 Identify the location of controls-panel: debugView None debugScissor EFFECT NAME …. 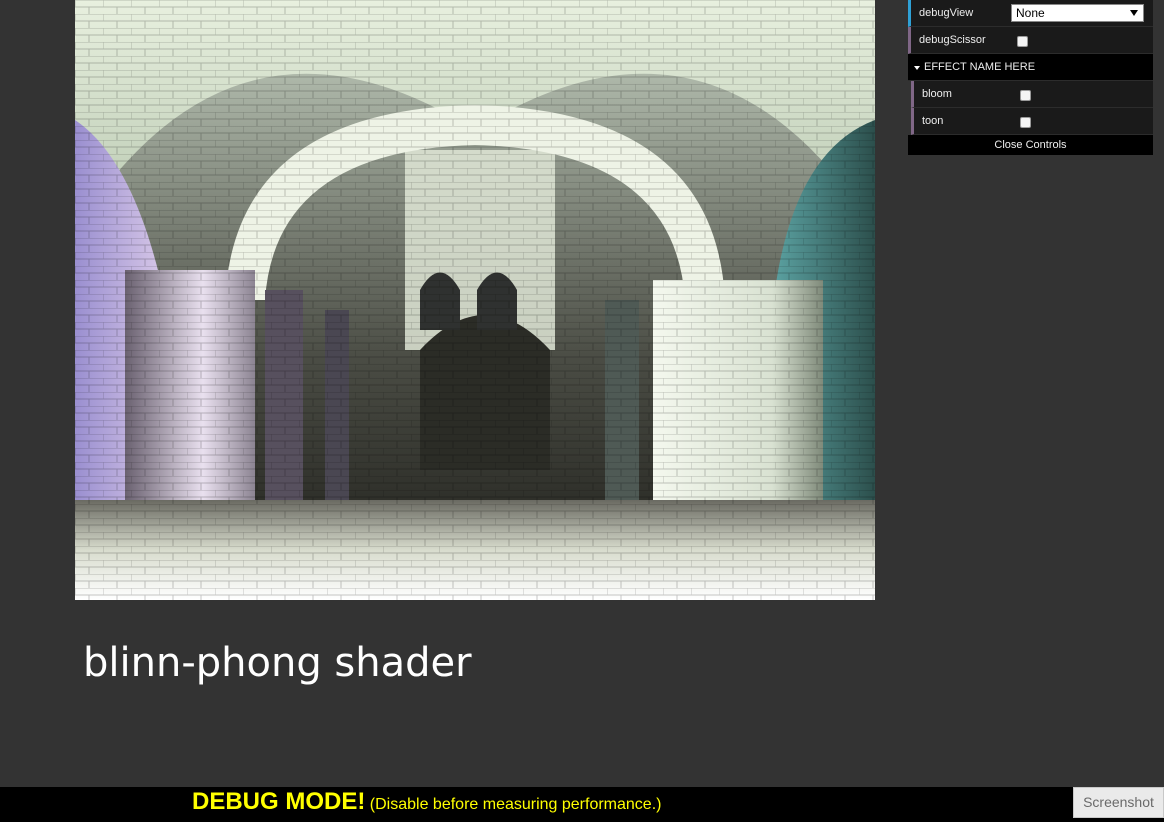
(1030, 77).